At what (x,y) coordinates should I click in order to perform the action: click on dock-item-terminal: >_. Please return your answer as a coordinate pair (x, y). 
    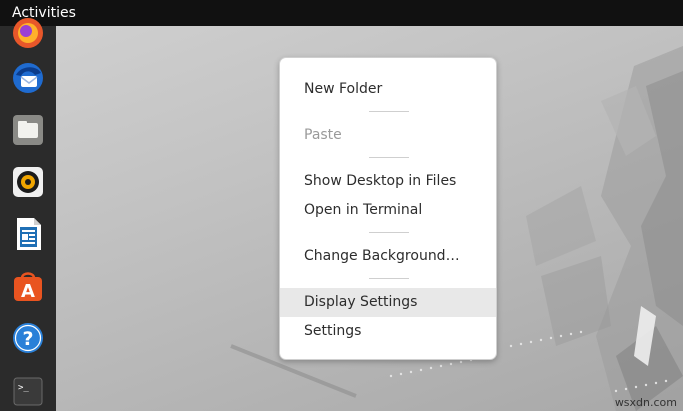
    Looking at the image, I should click on (28, 391).